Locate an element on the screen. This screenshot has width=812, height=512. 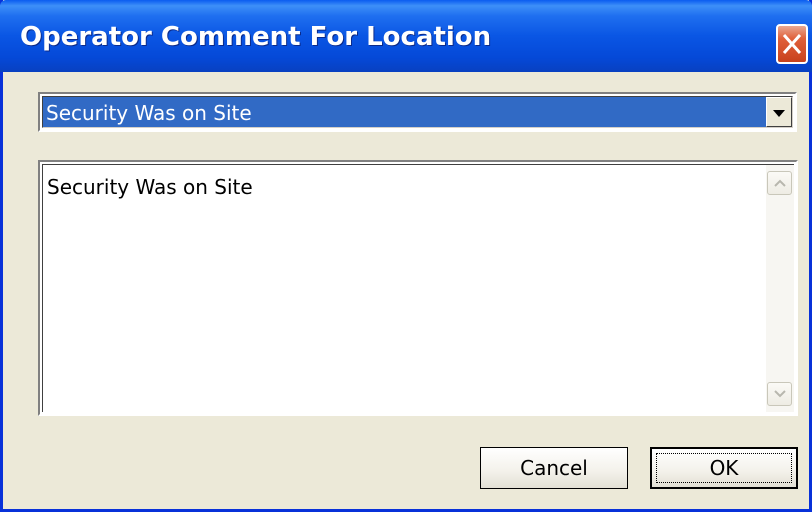
scroll-down-button is located at coordinates (779, 394).